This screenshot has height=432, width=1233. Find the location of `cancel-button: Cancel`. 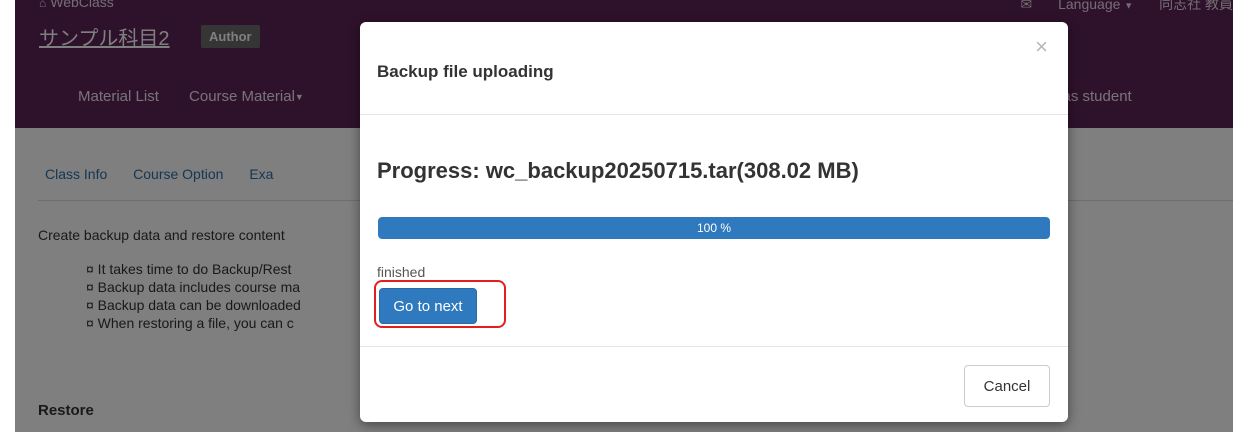

cancel-button: Cancel is located at coordinates (1007, 386).